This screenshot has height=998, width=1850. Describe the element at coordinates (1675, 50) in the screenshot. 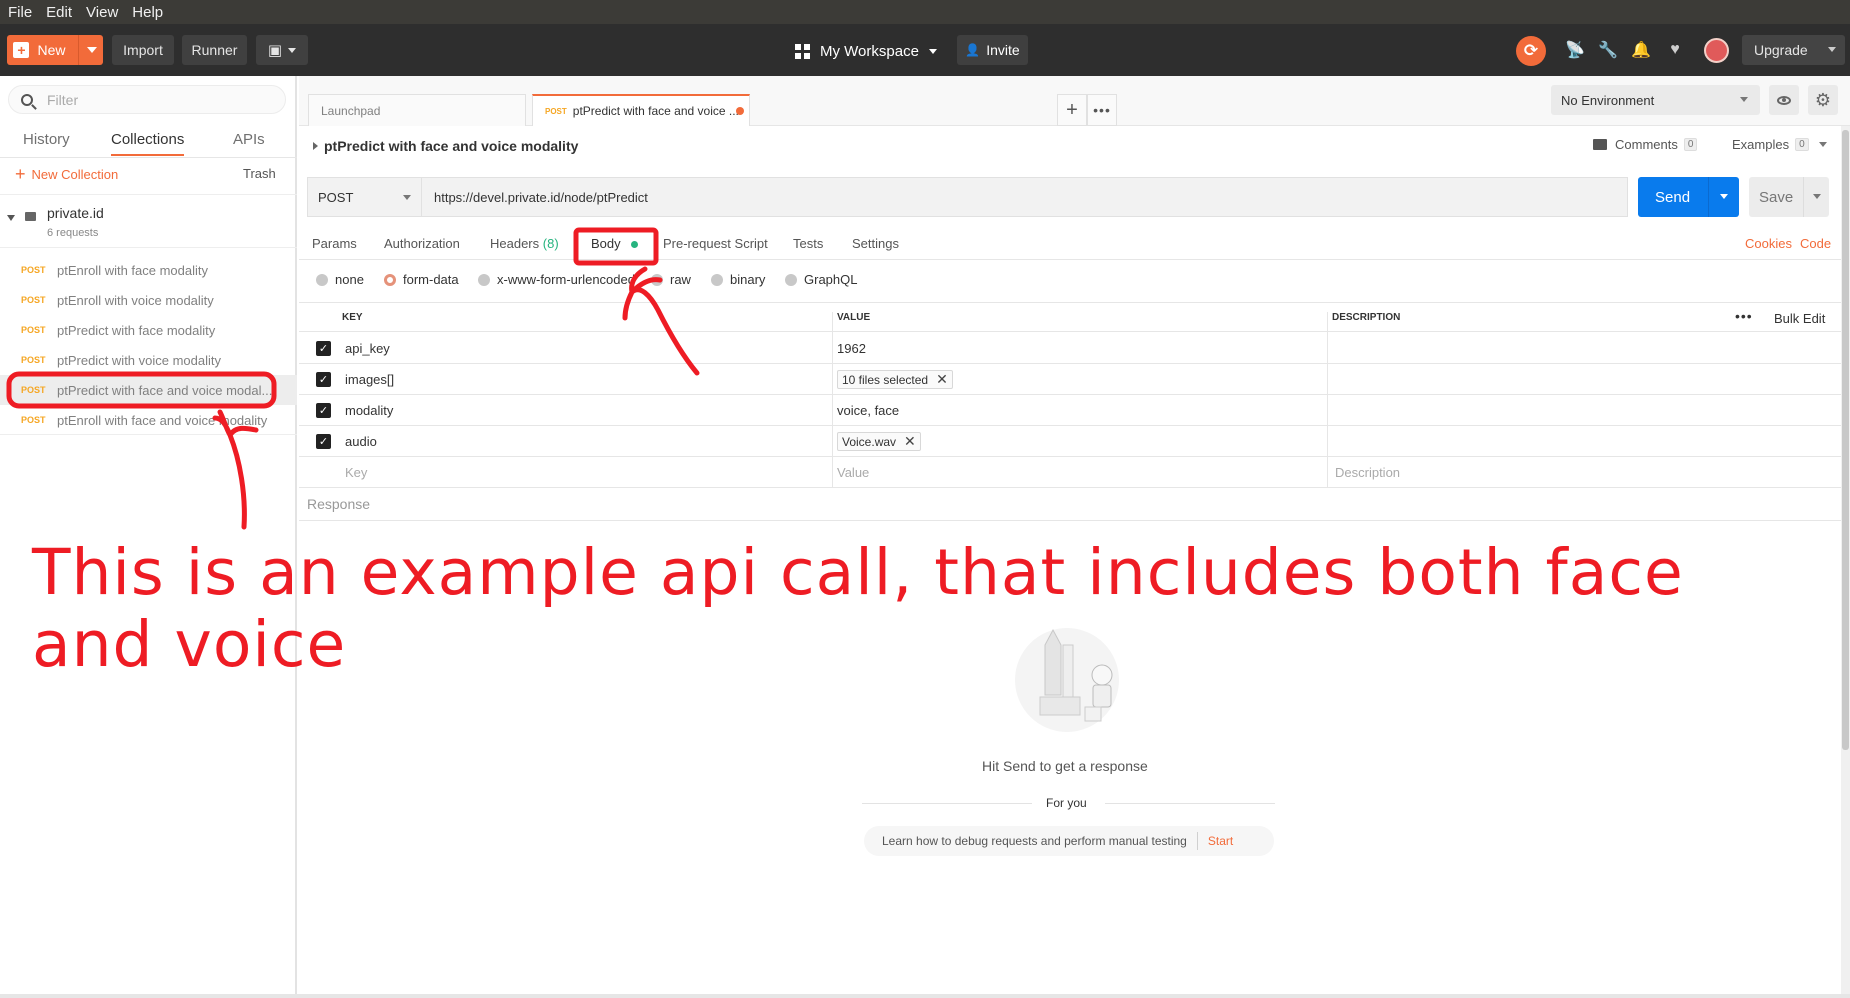

I see `heart-icon: ♥` at that location.